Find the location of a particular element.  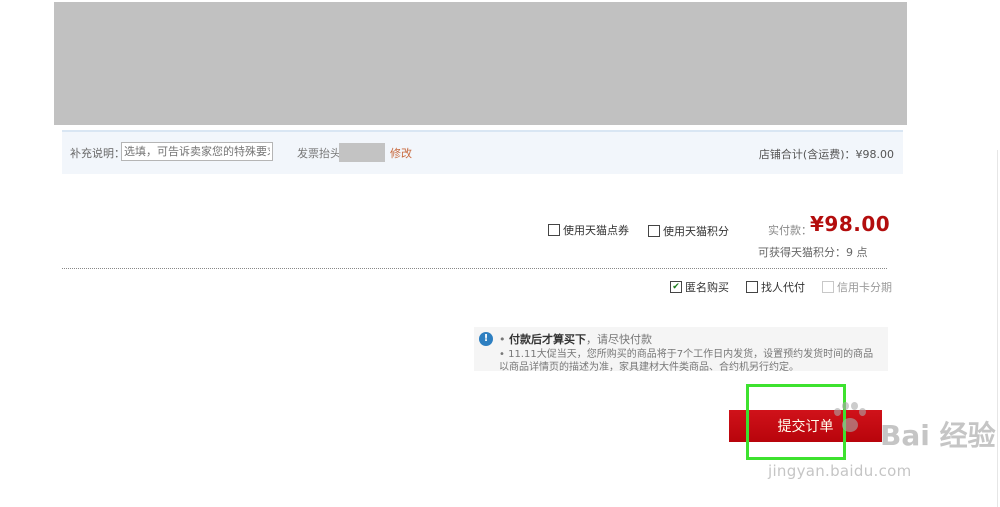

memo-label: 补充说明： is located at coordinates (97, 153).